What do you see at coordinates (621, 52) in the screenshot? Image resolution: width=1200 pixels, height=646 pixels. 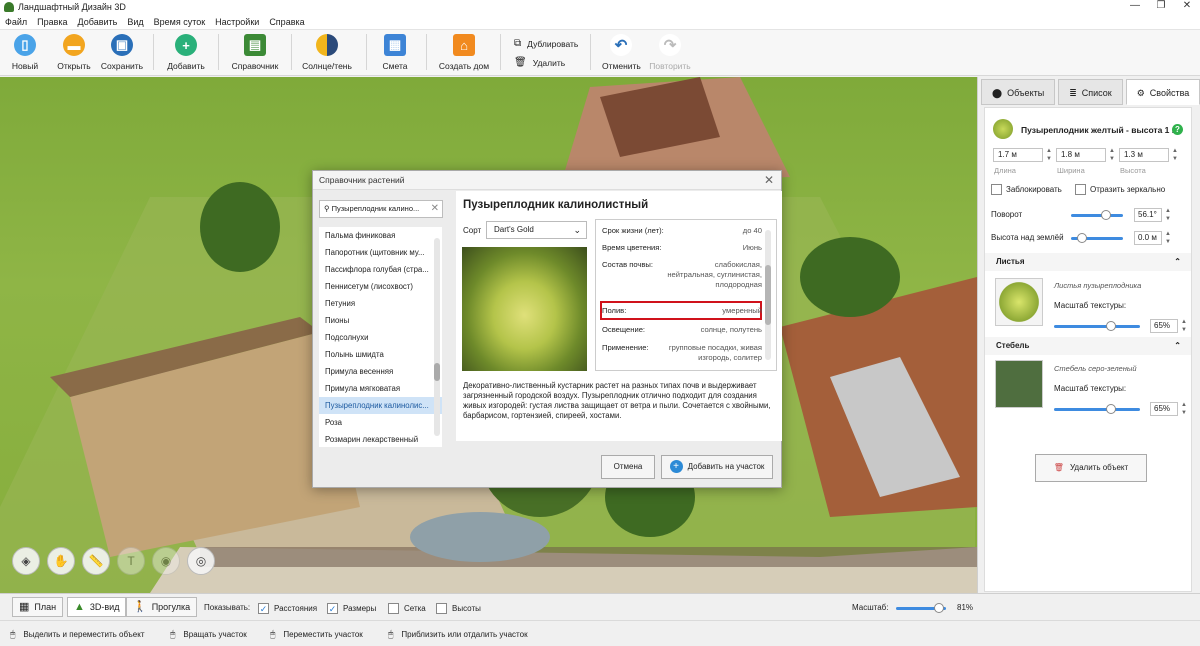 I see `undo-button: ↶ Отменить` at bounding box center [621, 52].